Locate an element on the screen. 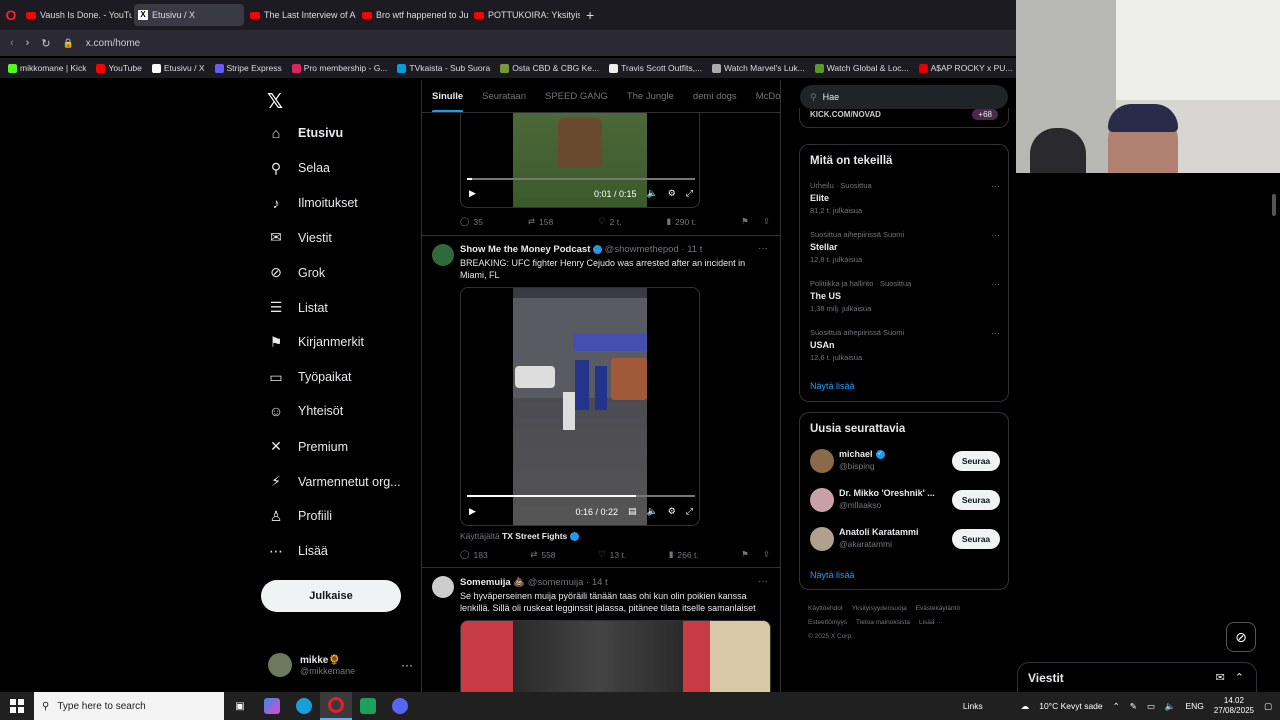 The width and height of the screenshot is (1280, 720). forward-icon: › is located at coordinates (28, 43).